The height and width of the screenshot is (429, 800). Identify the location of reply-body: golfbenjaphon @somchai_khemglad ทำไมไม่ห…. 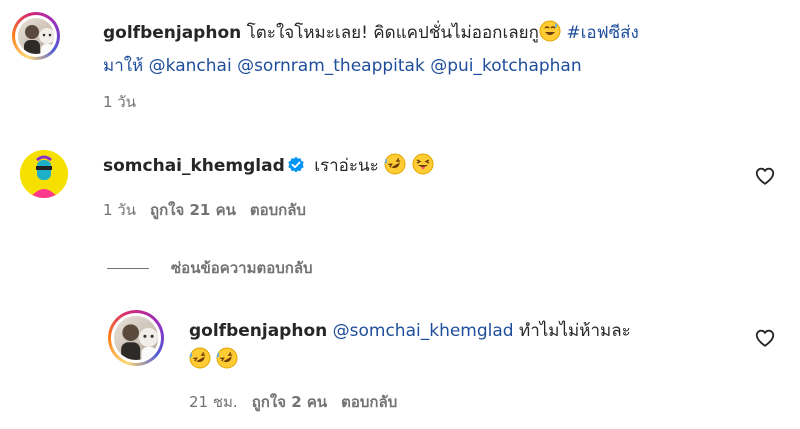
(469, 348).